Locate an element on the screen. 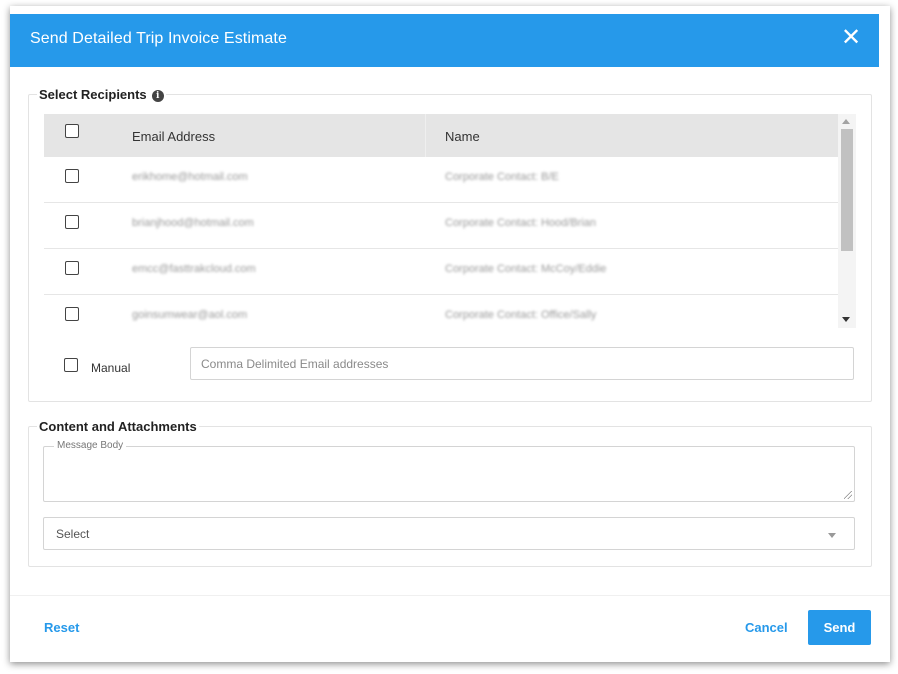 The height and width of the screenshot is (674, 898). scroll-up-icon is located at coordinates (846, 121).